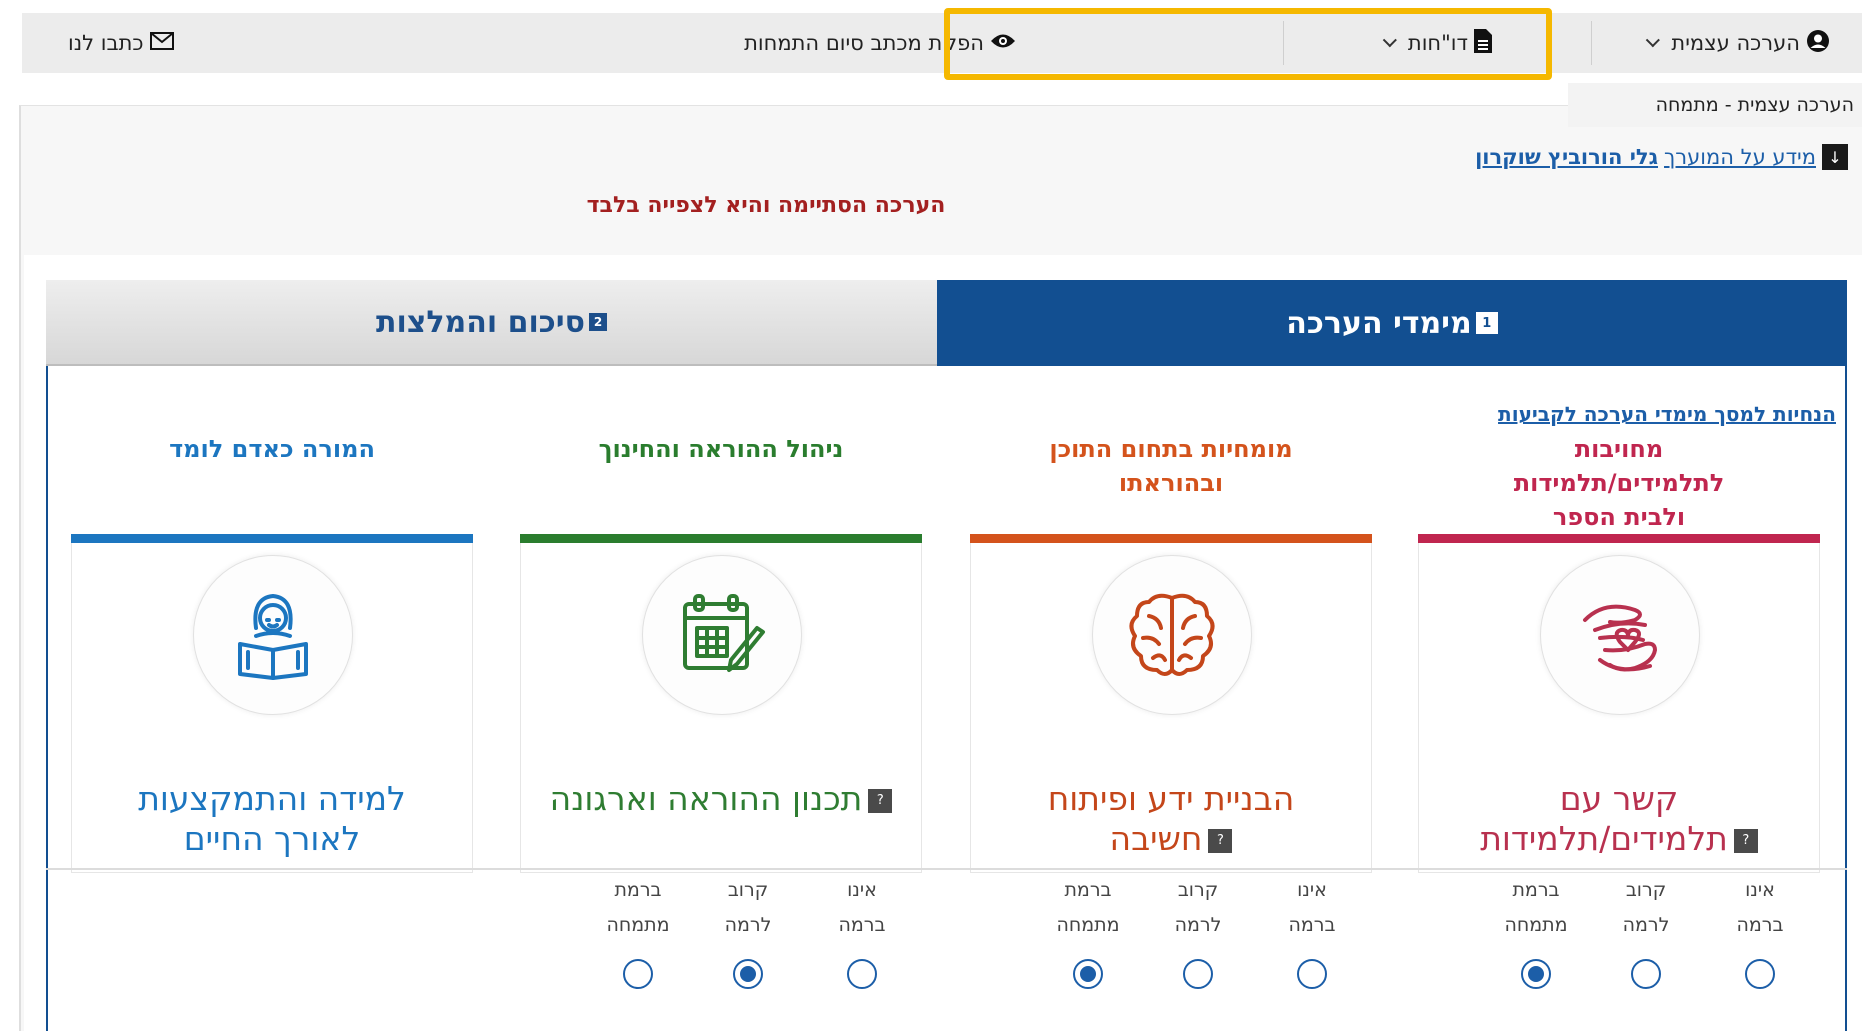 The height and width of the screenshot is (1031, 1862). I want to click on dimension-title-line: לתלמידים/תלמידות, so click(1619, 483).